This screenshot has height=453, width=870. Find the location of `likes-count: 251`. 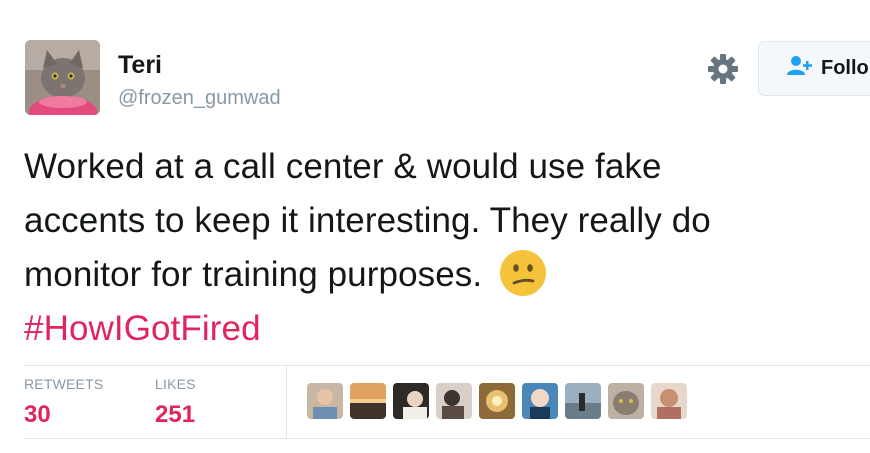

likes-count: 251 is located at coordinates (175, 414).